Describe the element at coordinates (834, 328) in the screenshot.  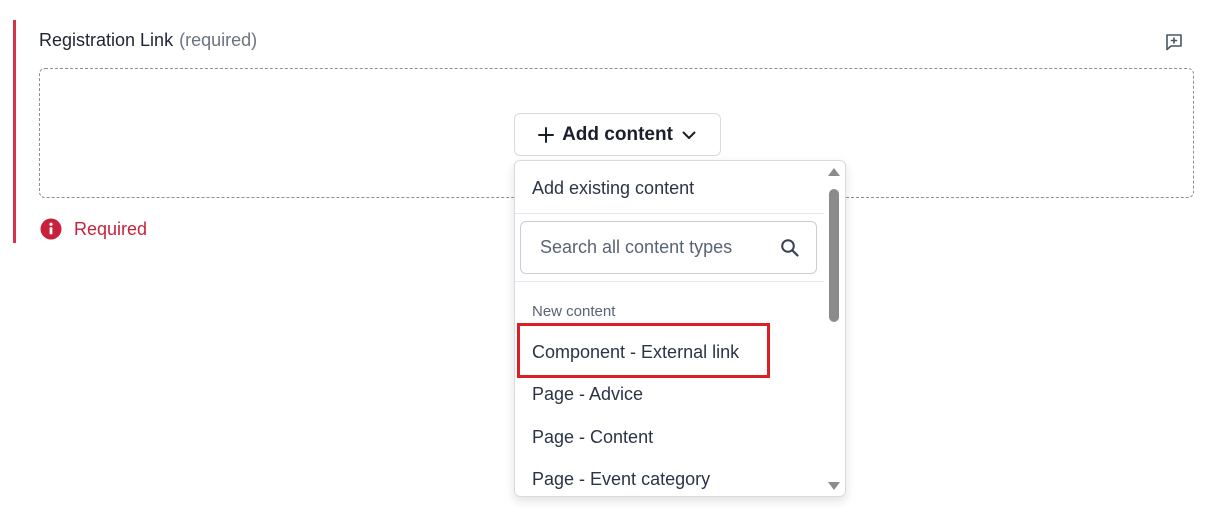
I see `dropdown-scrollbar` at that location.